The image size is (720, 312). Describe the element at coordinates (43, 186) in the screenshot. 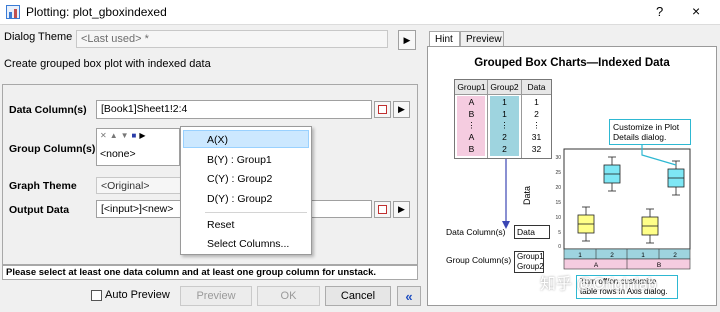

I see `graph-theme-label: Graph Theme` at that location.